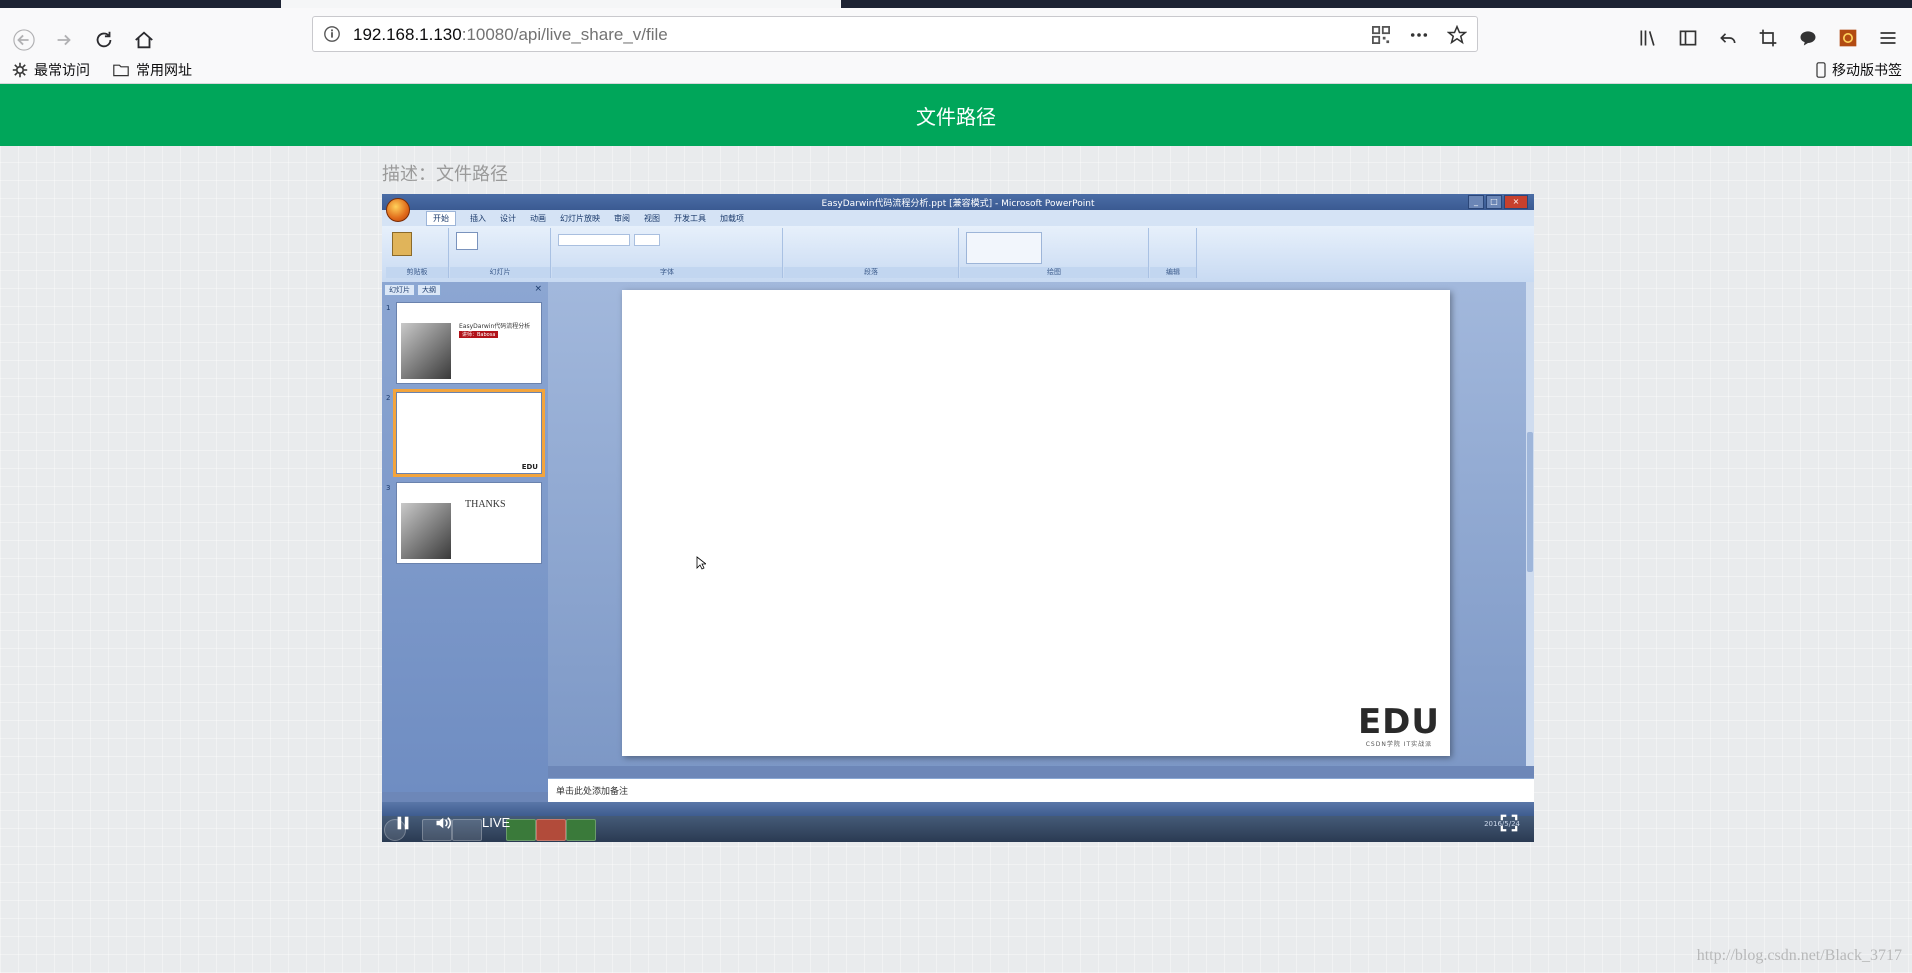 This screenshot has height=973, width=1912. Describe the element at coordinates (958, 822) in the screenshot. I see `player-controls: LIVE` at that location.